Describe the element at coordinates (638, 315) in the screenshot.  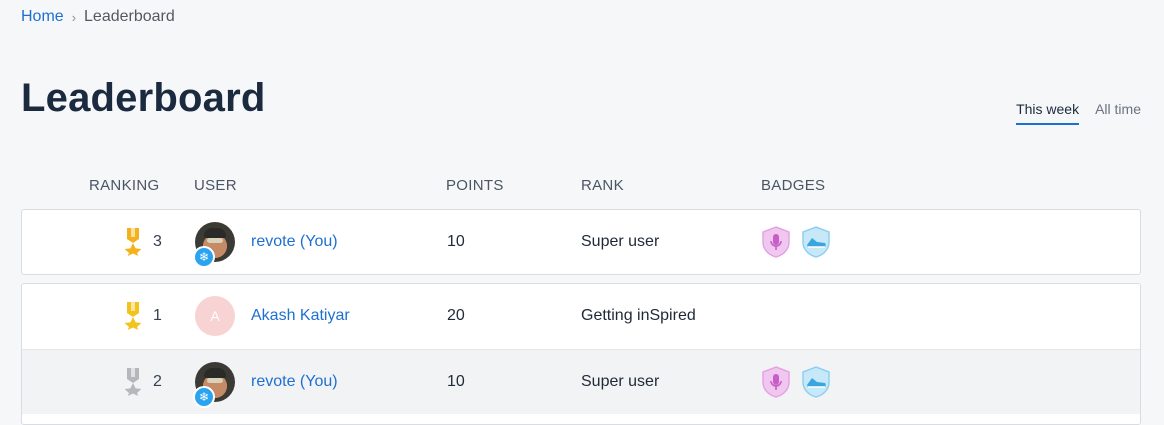
I see `rank-value: Getting inSpired` at that location.